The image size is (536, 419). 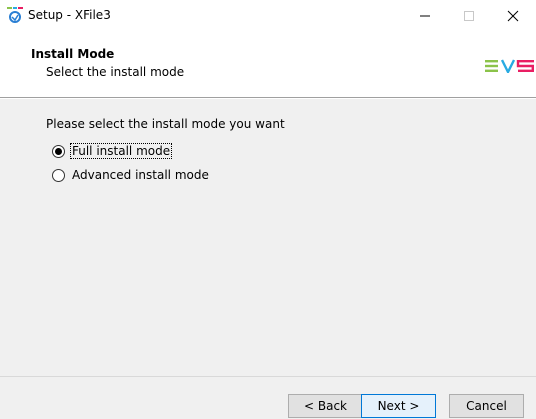 What do you see at coordinates (268, 15) in the screenshot?
I see `title-bar: Setup - XFile3` at bounding box center [268, 15].